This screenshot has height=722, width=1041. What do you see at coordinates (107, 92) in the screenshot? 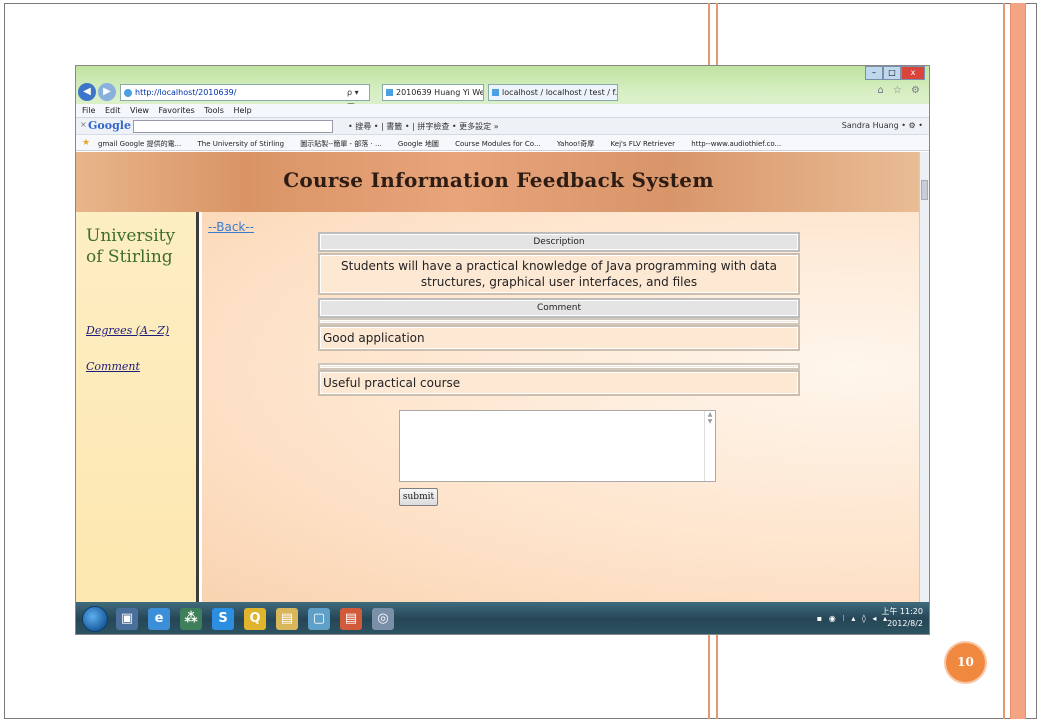
I see `forward-arrow-icon: ▶` at bounding box center [107, 92].